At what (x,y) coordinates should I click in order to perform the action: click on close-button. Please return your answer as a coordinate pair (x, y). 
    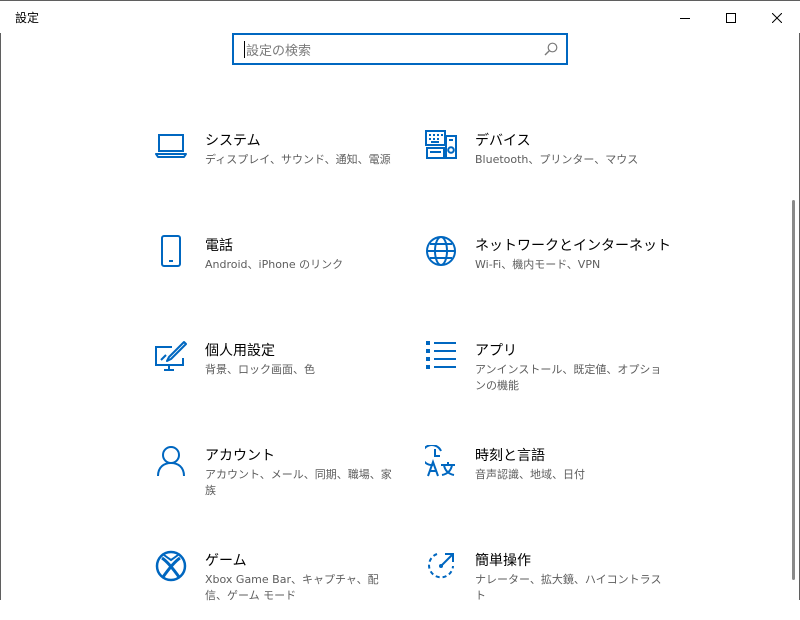
    Looking at the image, I should click on (777, 17).